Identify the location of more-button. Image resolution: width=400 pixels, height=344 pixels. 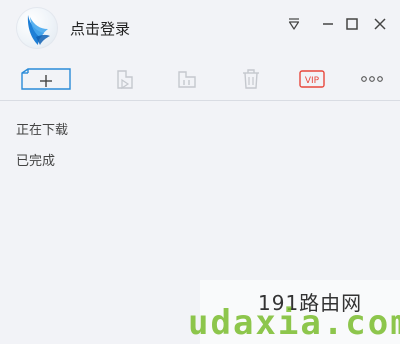
(372, 79).